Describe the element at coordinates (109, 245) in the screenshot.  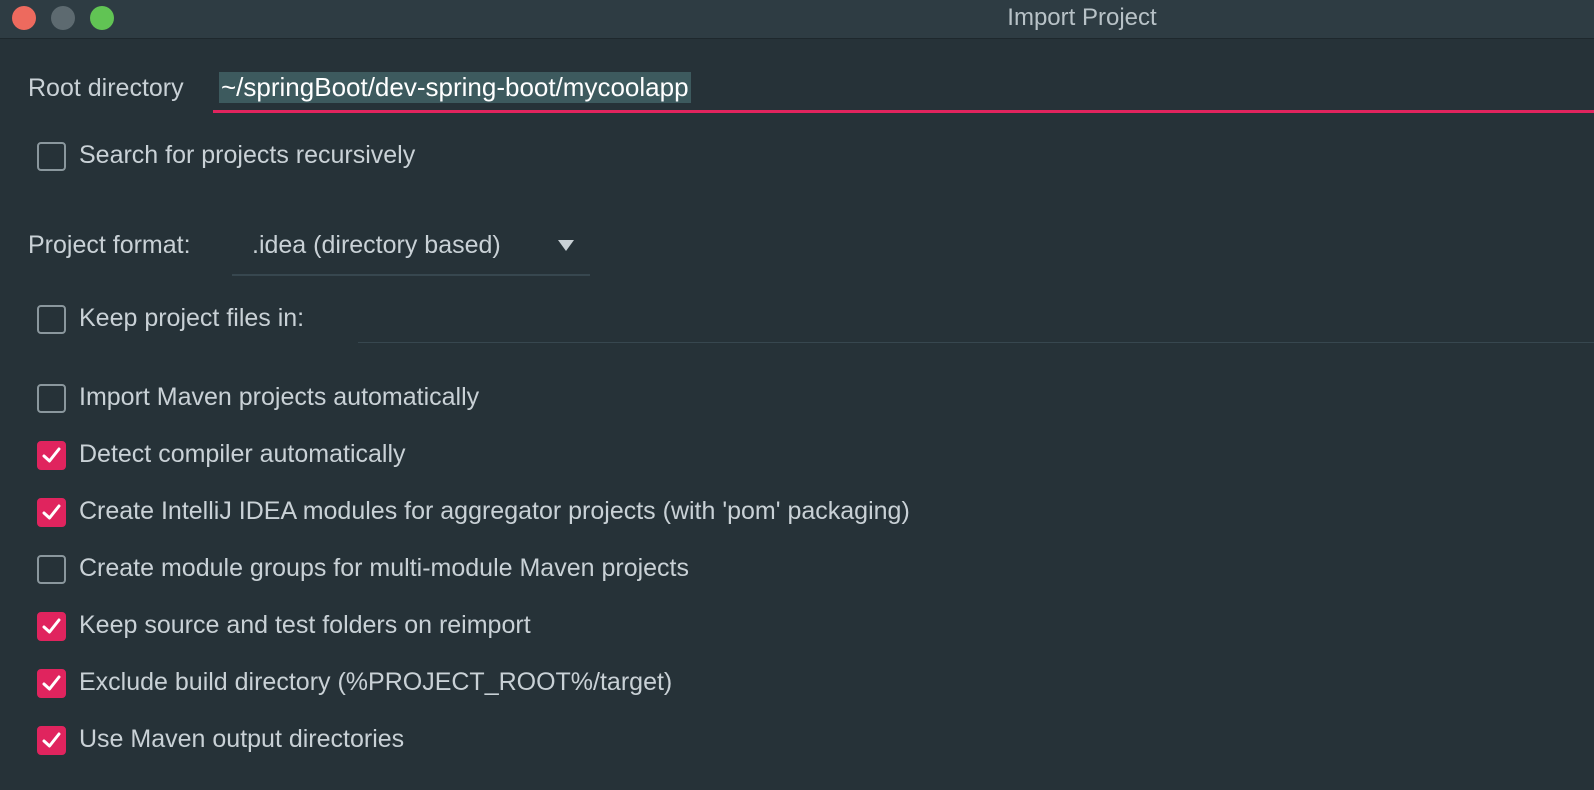
I see `project-format-label: Project format:` at that location.